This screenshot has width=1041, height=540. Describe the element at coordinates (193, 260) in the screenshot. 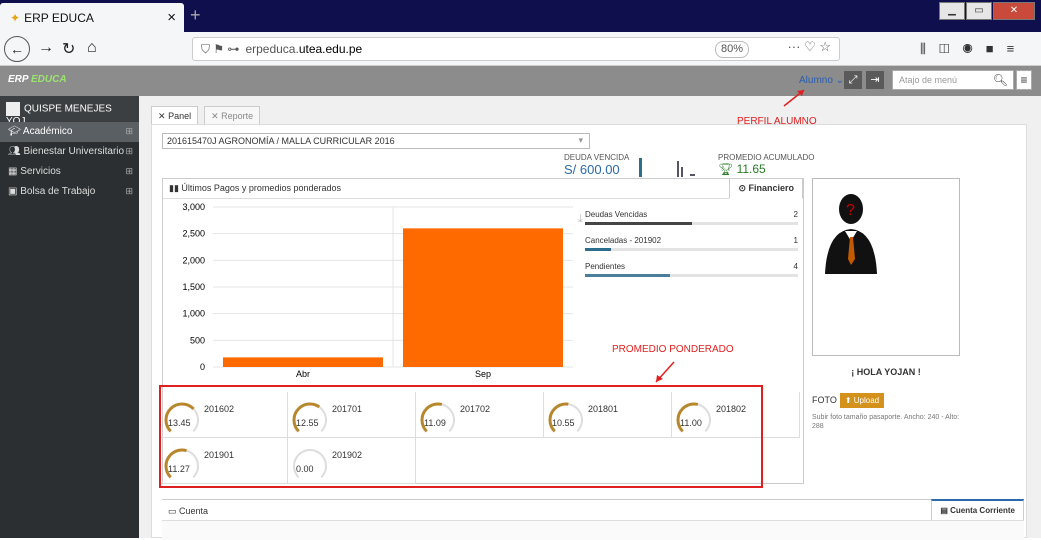

I see `y-tick-label: 2,000` at that location.